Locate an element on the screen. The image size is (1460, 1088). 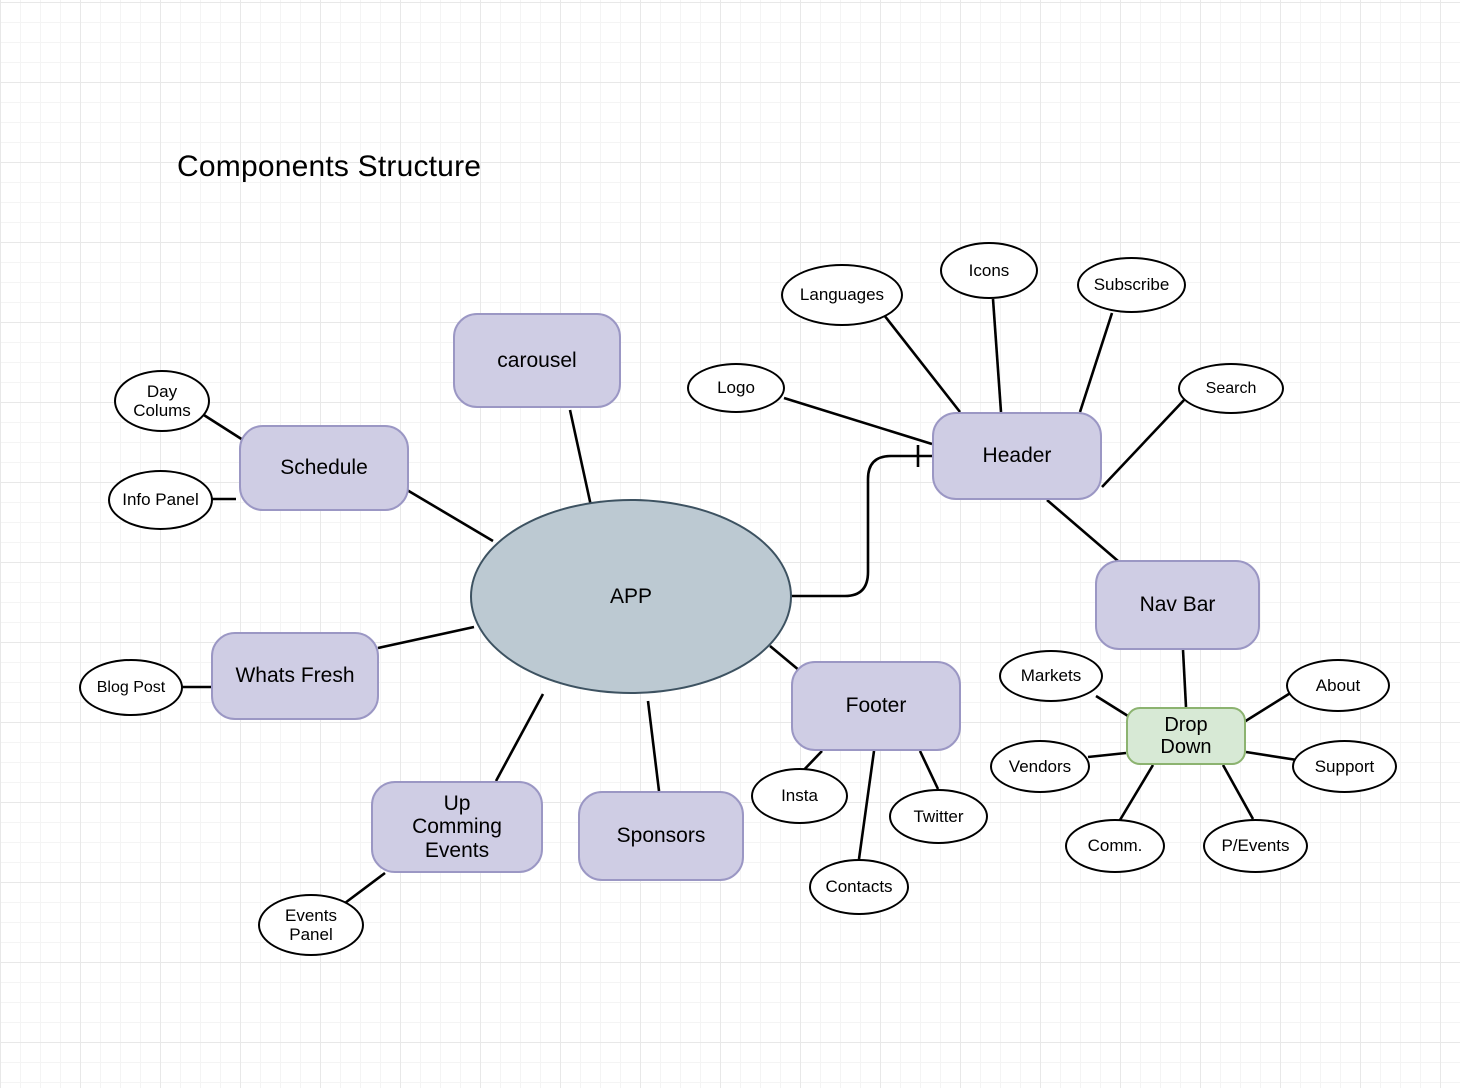
node-label-eventspanel: Events Panel is located at coordinates (311, 924).